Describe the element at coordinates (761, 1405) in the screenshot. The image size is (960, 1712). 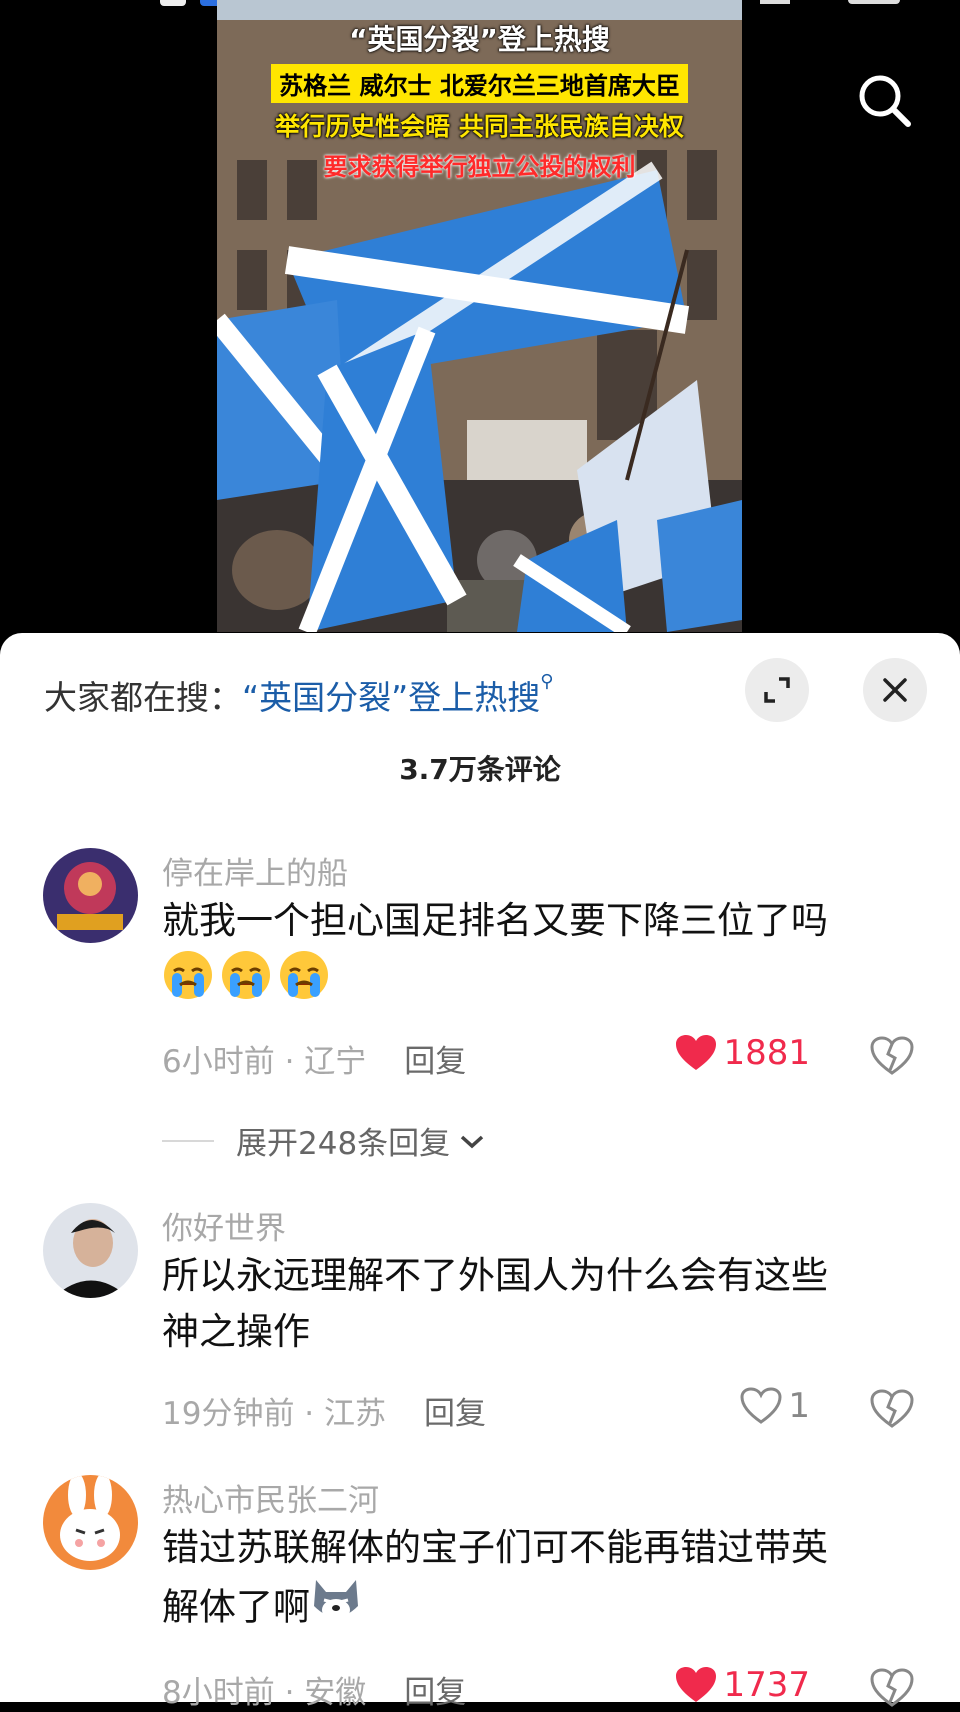
I see `heart-outline-icon` at that location.